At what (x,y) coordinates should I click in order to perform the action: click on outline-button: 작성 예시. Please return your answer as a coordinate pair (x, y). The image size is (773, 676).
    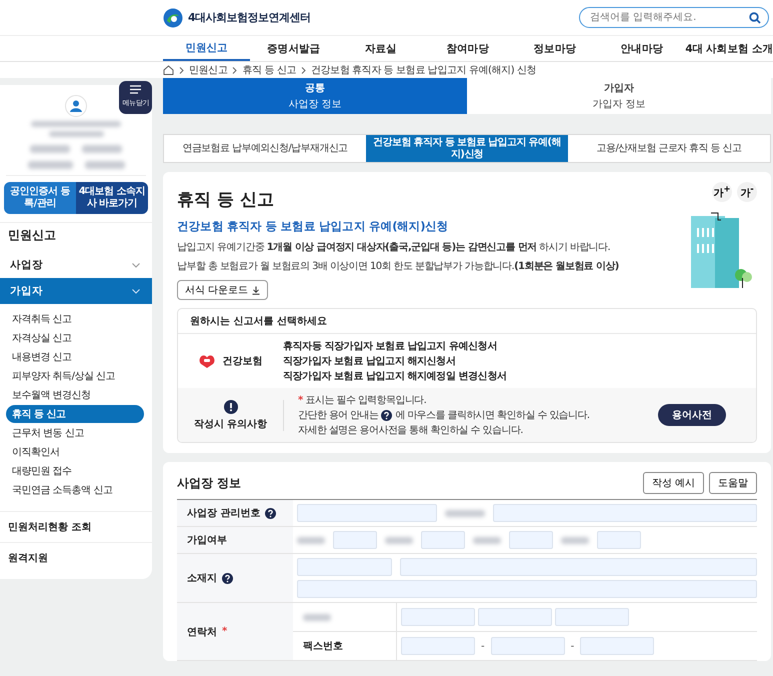
    Looking at the image, I should click on (673, 483).